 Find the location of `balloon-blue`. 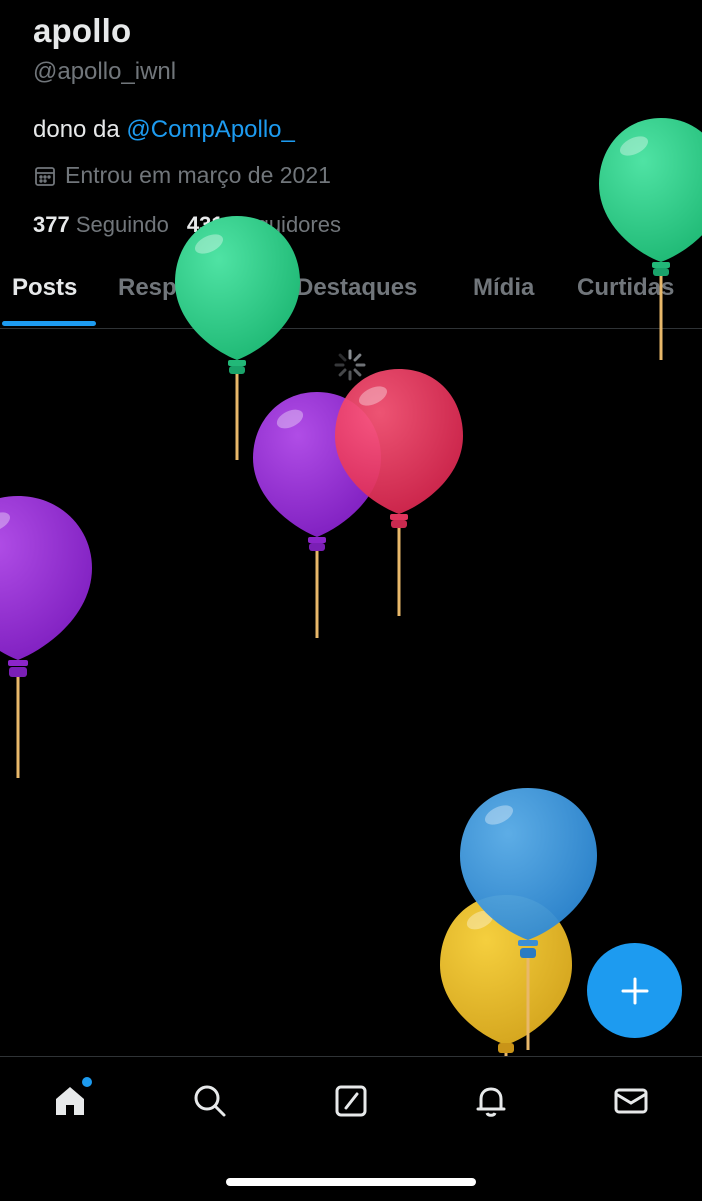

balloon-blue is located at coordinates (528, 919).